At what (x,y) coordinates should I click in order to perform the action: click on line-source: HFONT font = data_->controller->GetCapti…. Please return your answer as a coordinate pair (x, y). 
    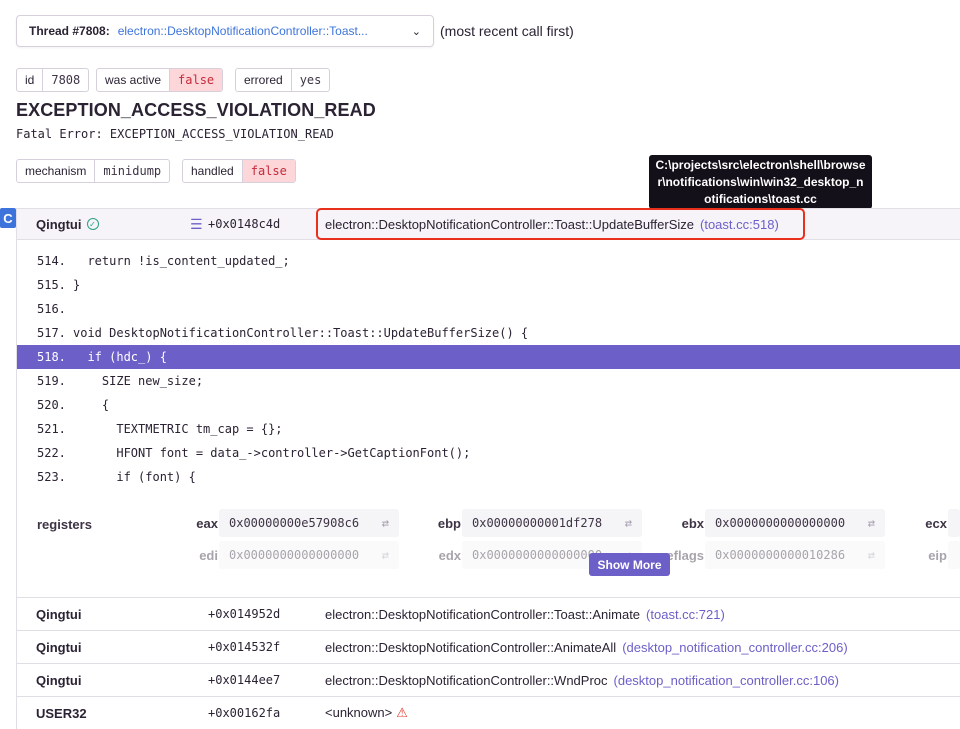
    Looking at the image, I should click on (272, 453).